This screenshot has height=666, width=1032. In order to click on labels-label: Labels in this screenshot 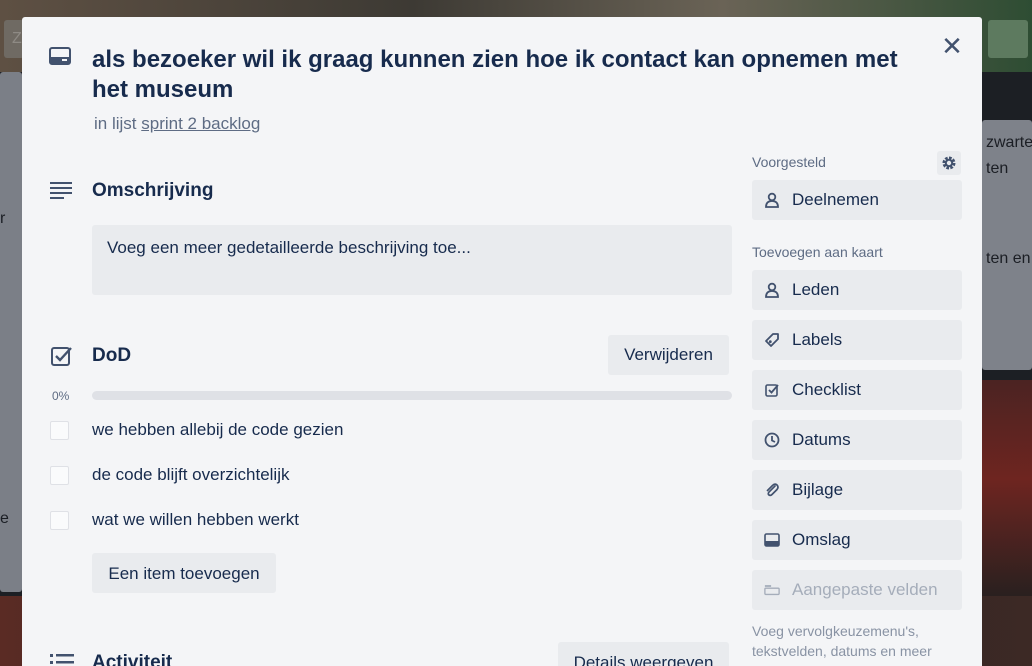, I will do `click(817, 339)`.